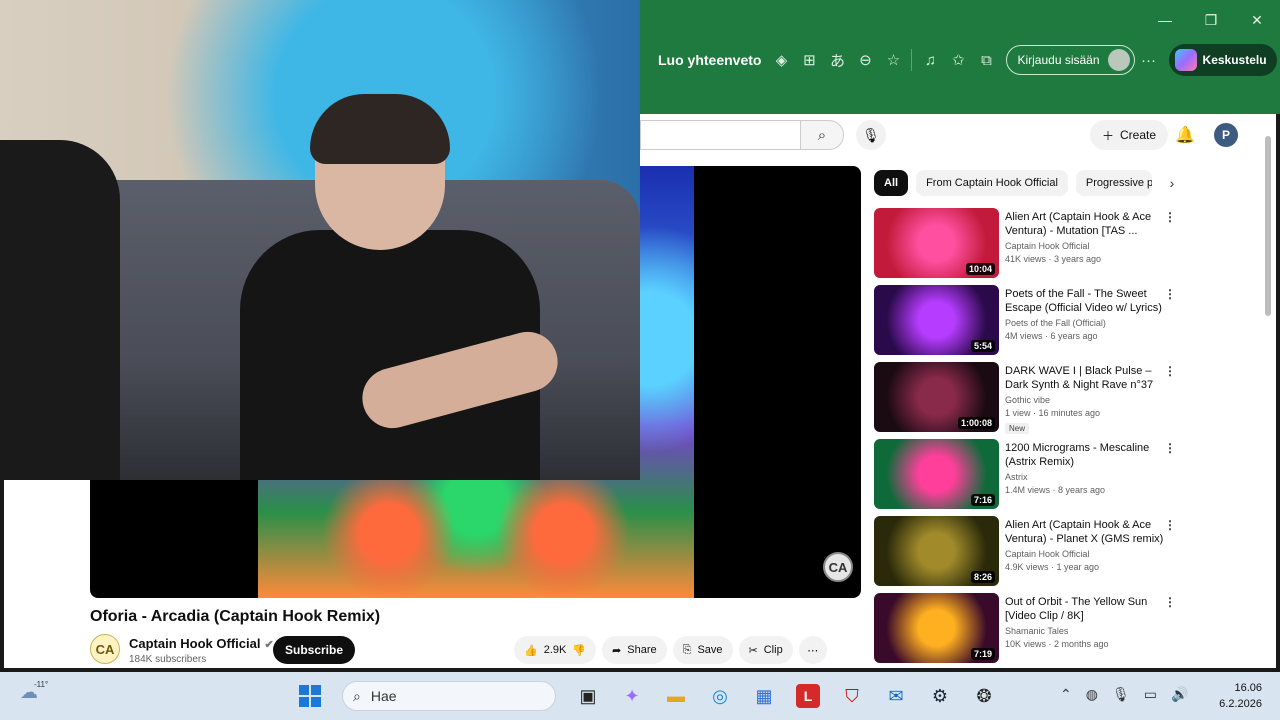 Image resolution: width=1280 pixels, height=720 pixels. Describe the element at coordinates (1055, 323) in the screenshot. I see `recommendation-channel: Poets of the Fall (Official)` at that location.